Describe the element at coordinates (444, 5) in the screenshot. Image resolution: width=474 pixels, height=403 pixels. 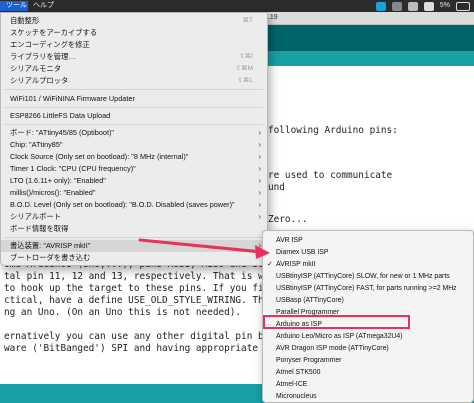
I see `battery-percent: 5%` at that location.